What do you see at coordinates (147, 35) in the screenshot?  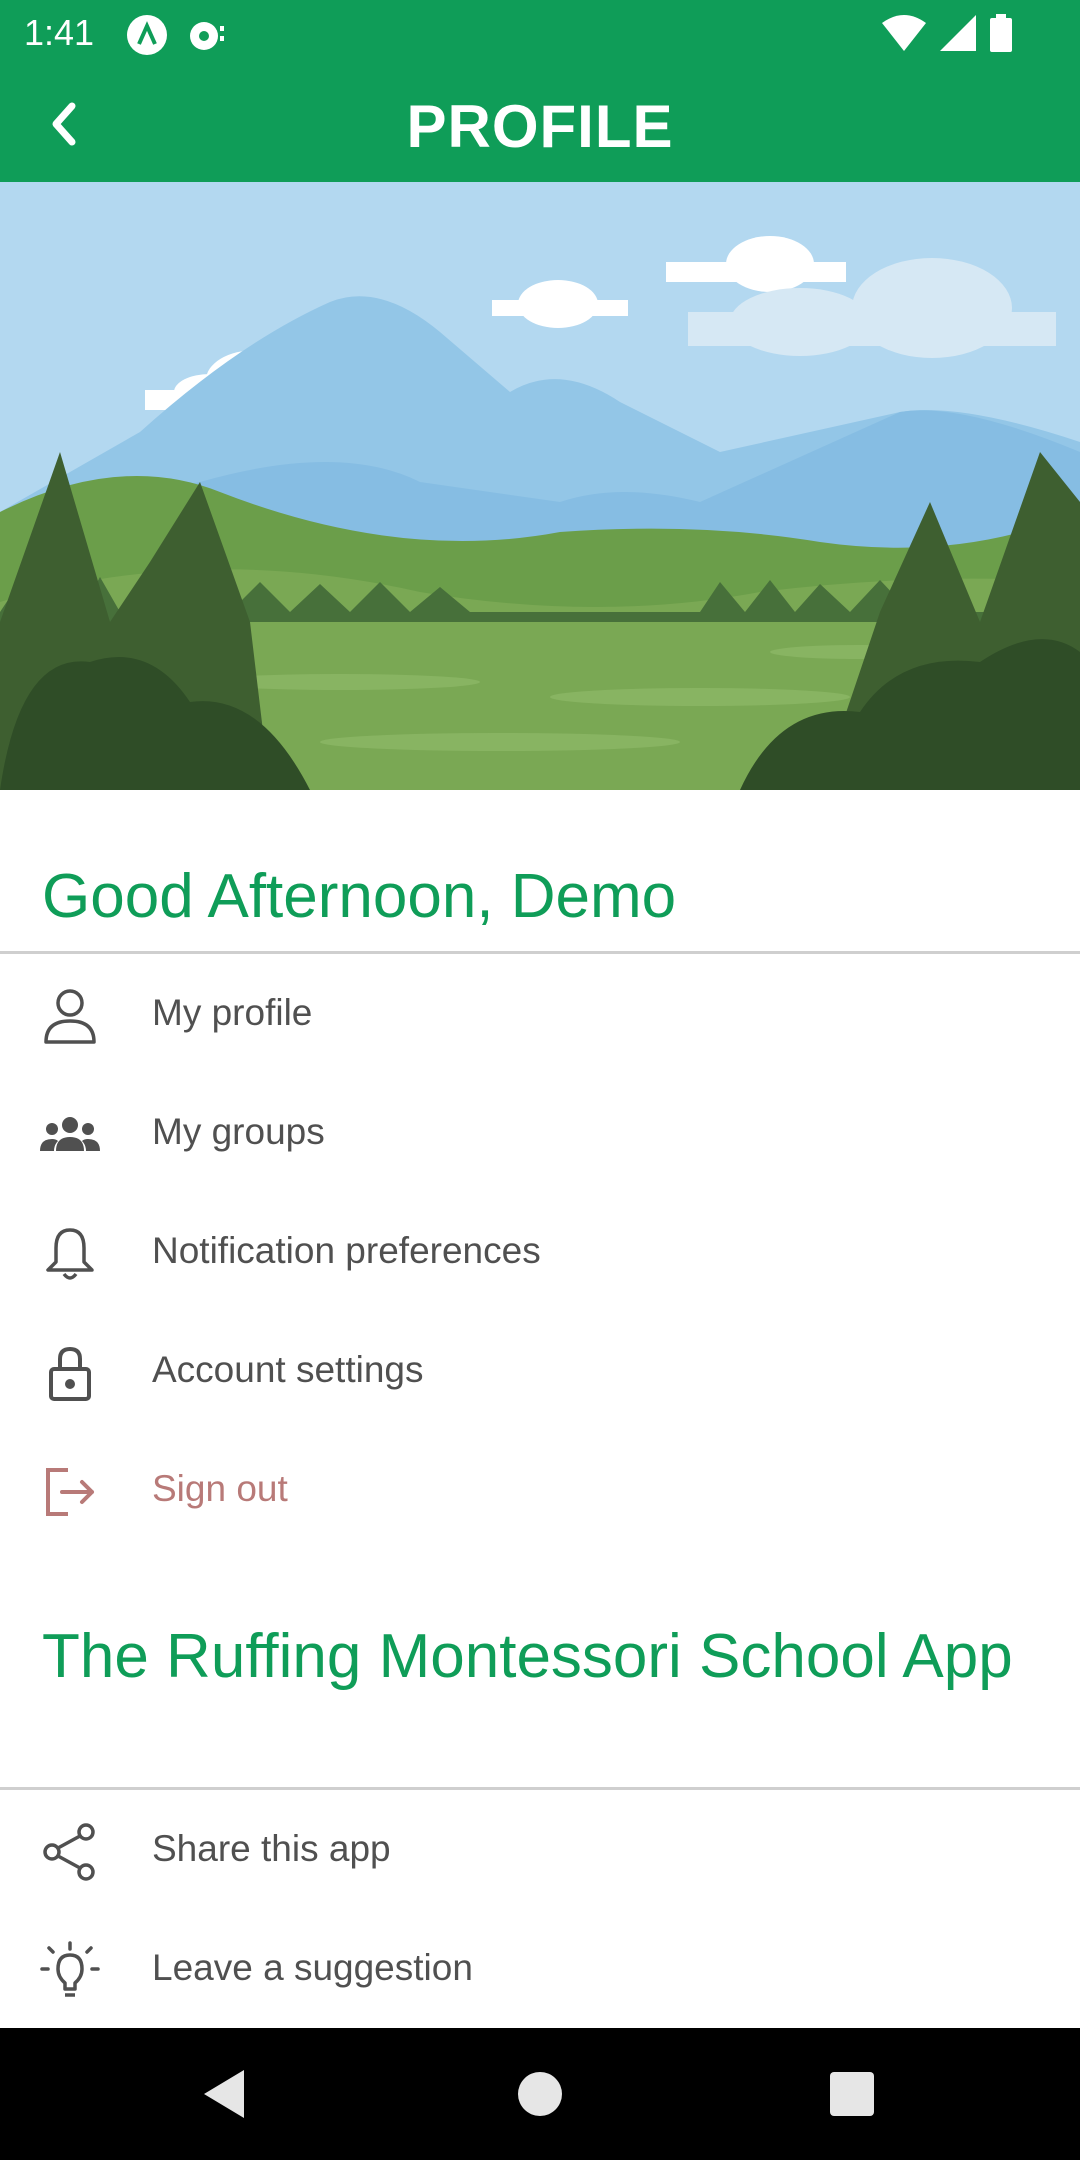 I see `app-notification-icon` at bounding box center [147, 35].